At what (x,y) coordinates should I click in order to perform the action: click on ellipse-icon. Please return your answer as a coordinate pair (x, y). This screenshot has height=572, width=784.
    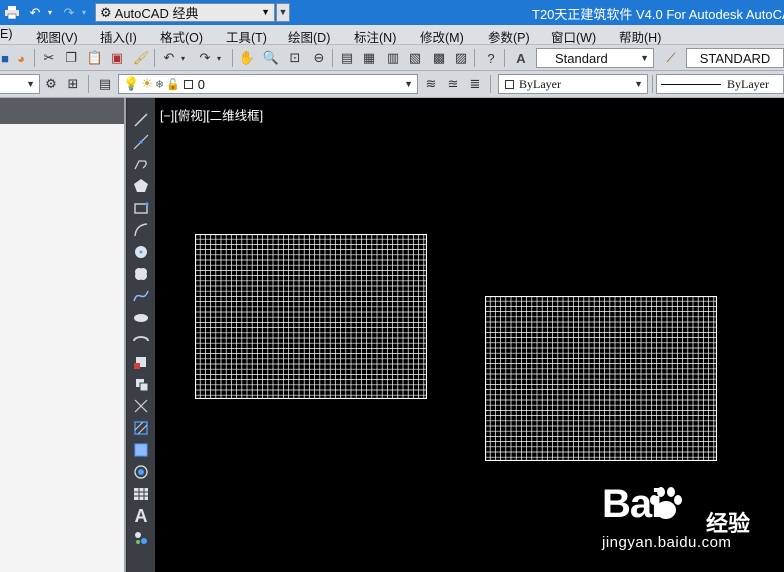
    Looking at the image, I should click on (141, 318).